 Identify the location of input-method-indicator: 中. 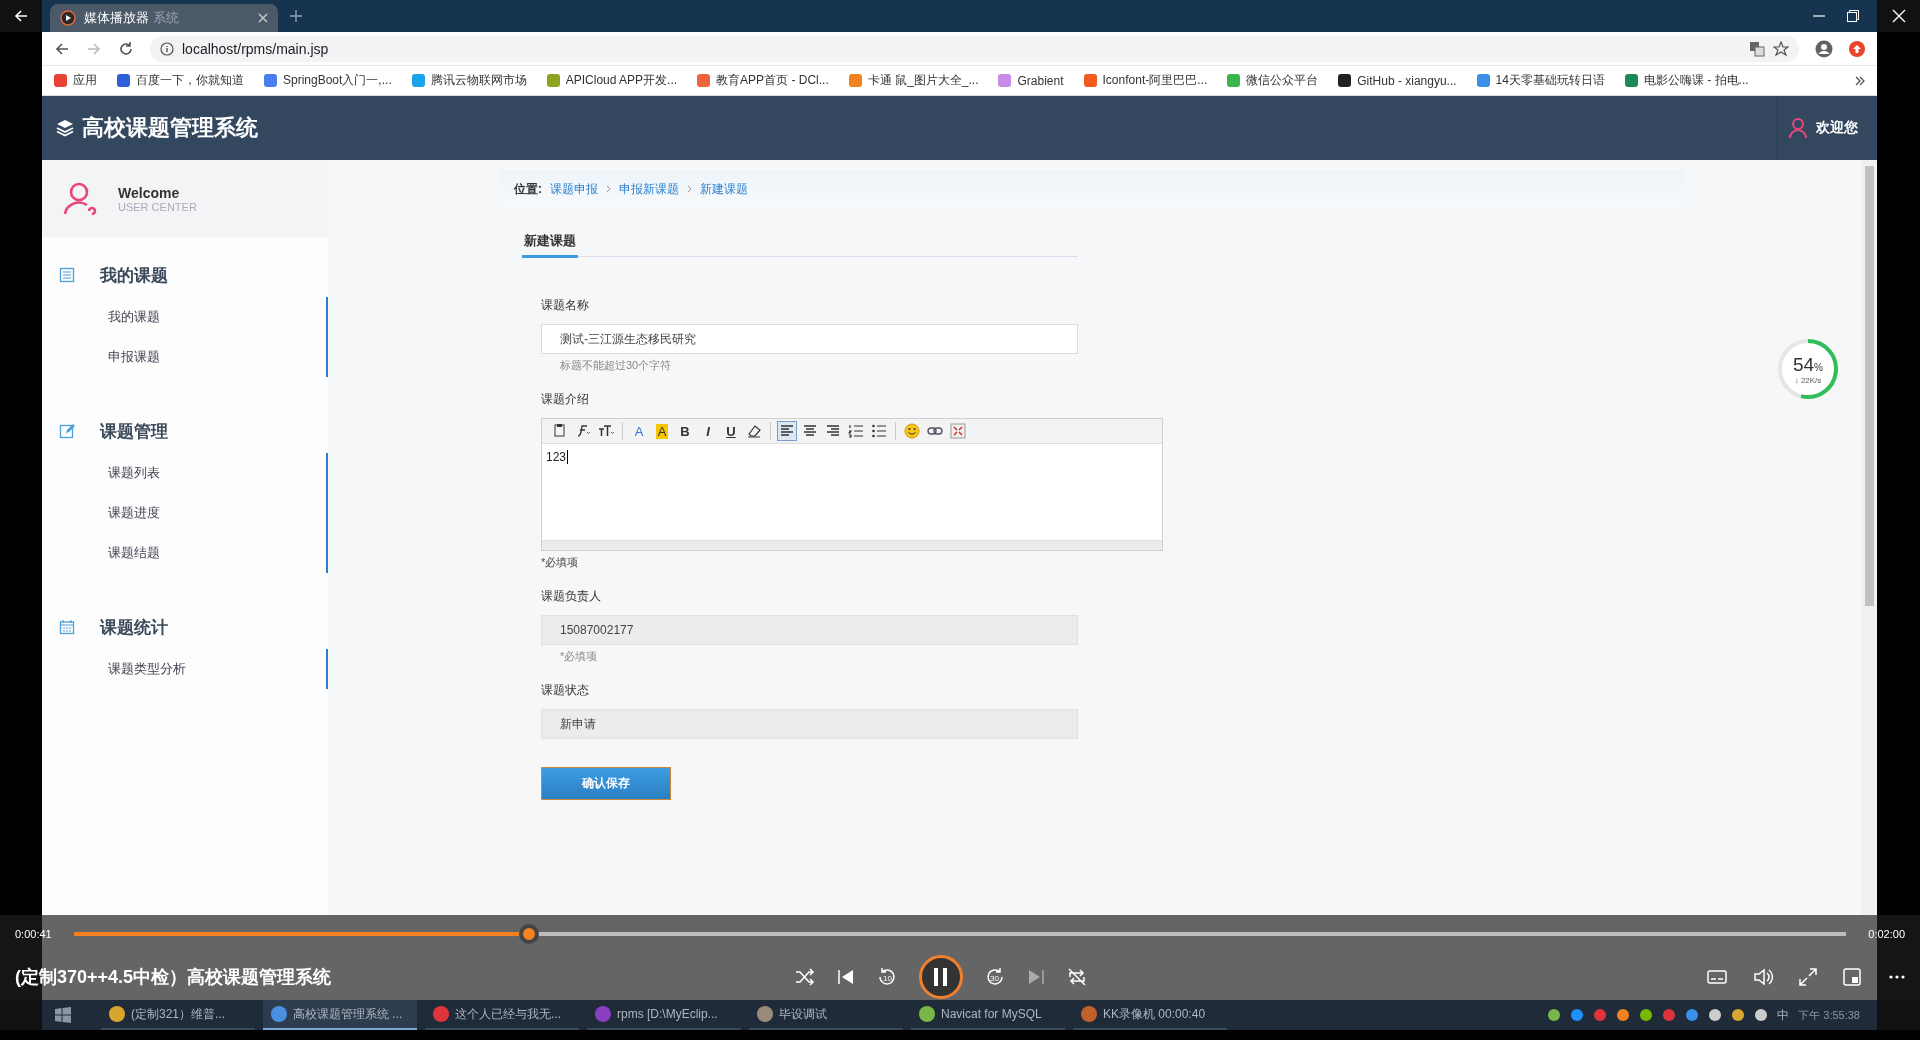
(1783, 1015).